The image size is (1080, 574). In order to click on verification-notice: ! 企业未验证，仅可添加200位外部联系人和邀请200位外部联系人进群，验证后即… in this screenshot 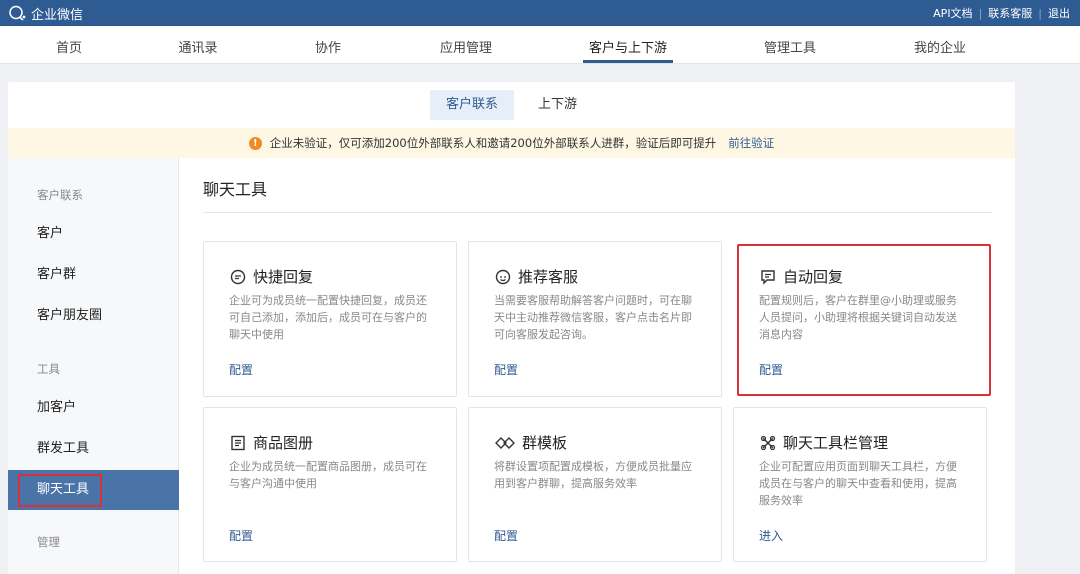, I will do `click(511, 143)`.